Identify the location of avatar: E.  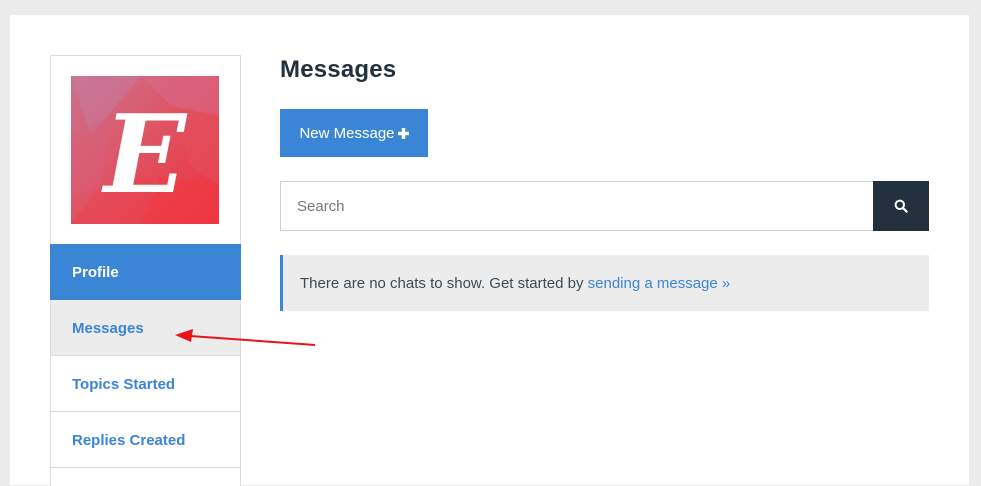
(145, 150).